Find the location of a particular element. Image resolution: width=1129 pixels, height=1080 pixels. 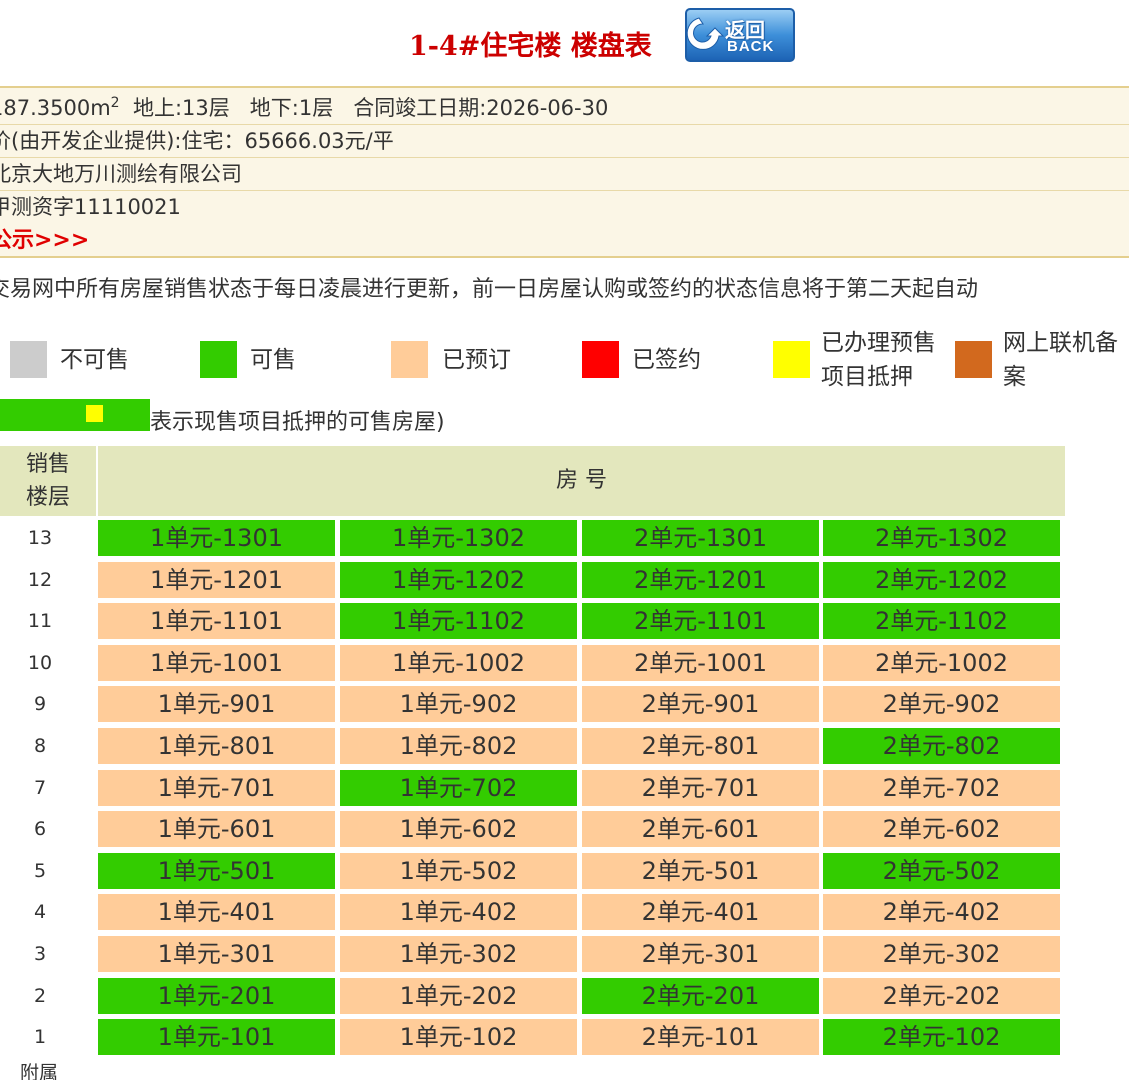

unit-cell: 1单元-1002 is located at coordinates (458, 663).